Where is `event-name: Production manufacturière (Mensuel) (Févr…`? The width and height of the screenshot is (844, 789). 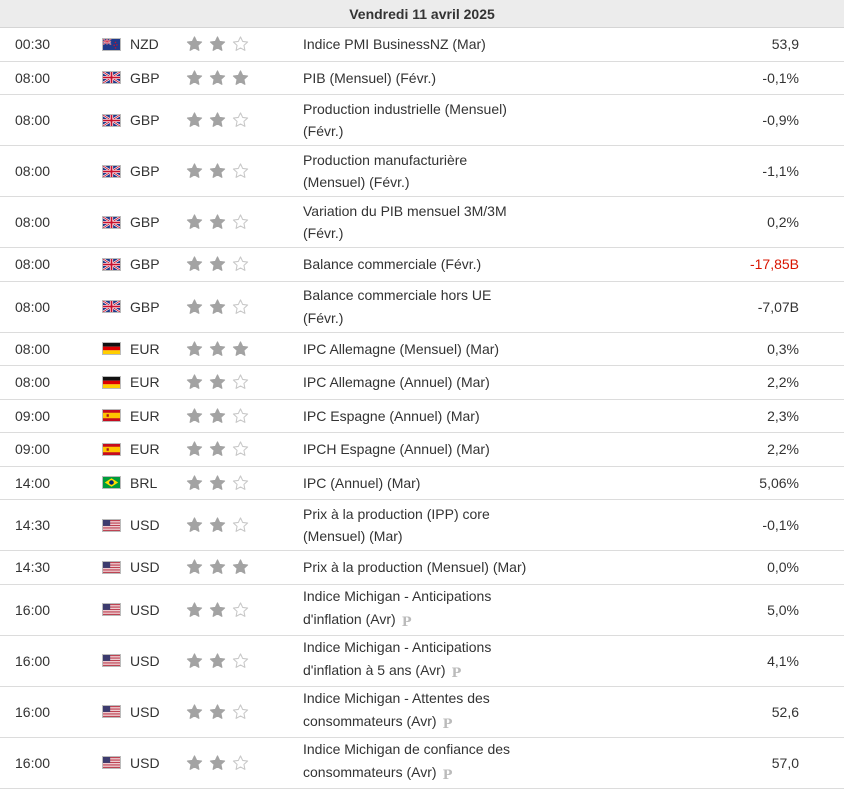
event-name: Production manufacturière (Mensuel) (Févr… is located at coordinates (423, 171).